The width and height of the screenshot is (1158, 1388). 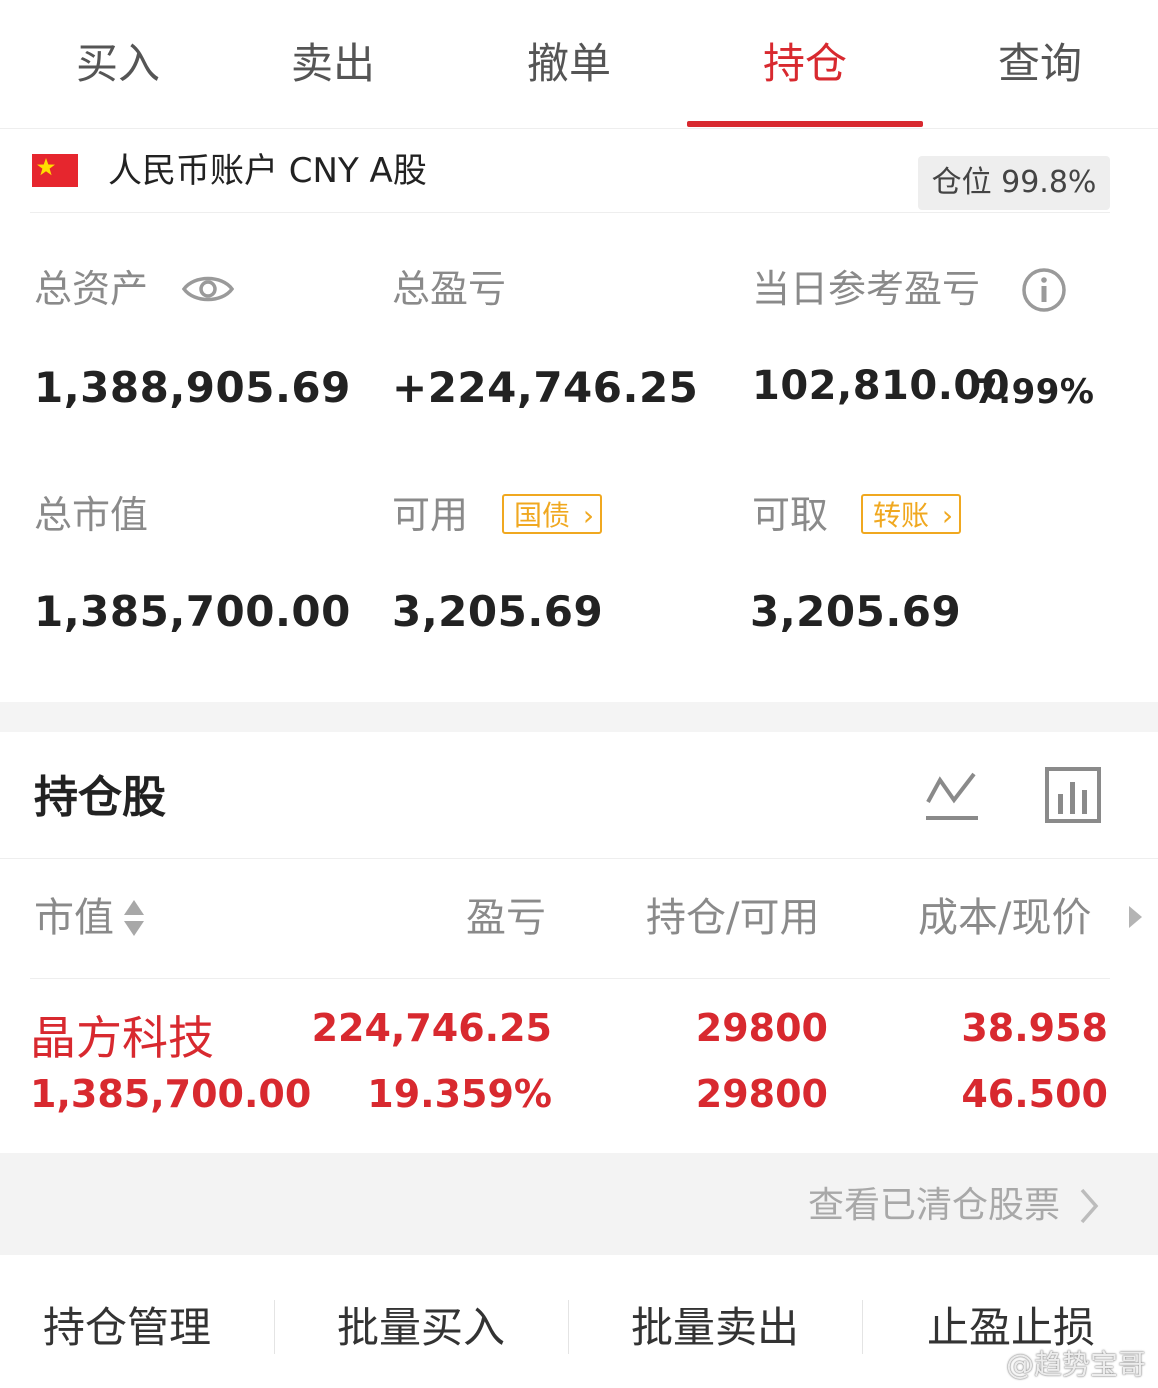 I want to click on stock-position: 29800, so click(x=761, y=1028).